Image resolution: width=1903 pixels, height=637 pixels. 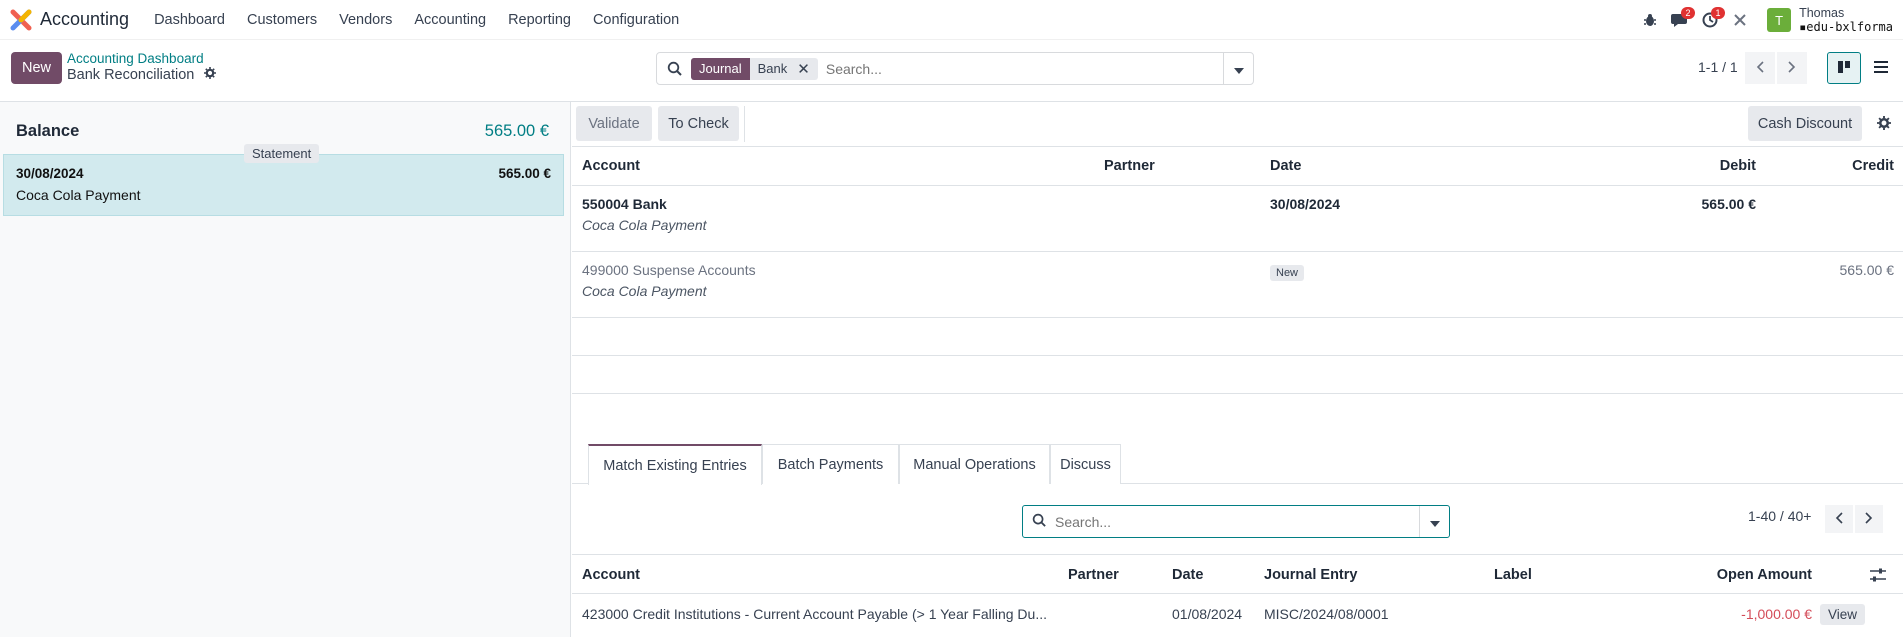 I want to click on statement-line-amount: 565.00 €, so click(x=524, y=173).